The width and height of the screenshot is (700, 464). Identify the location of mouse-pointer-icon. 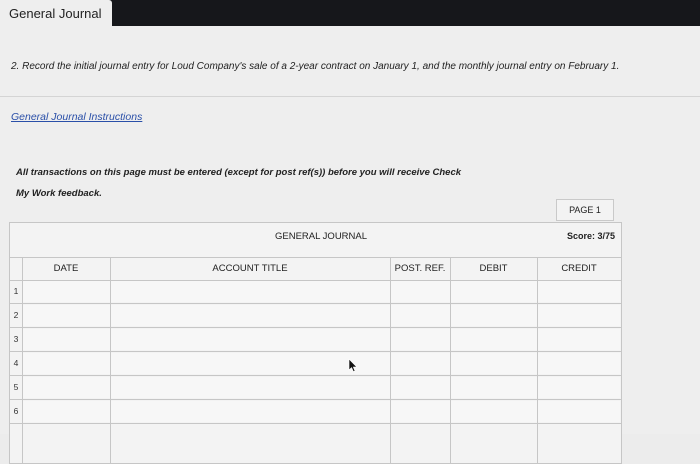
(353, 365).